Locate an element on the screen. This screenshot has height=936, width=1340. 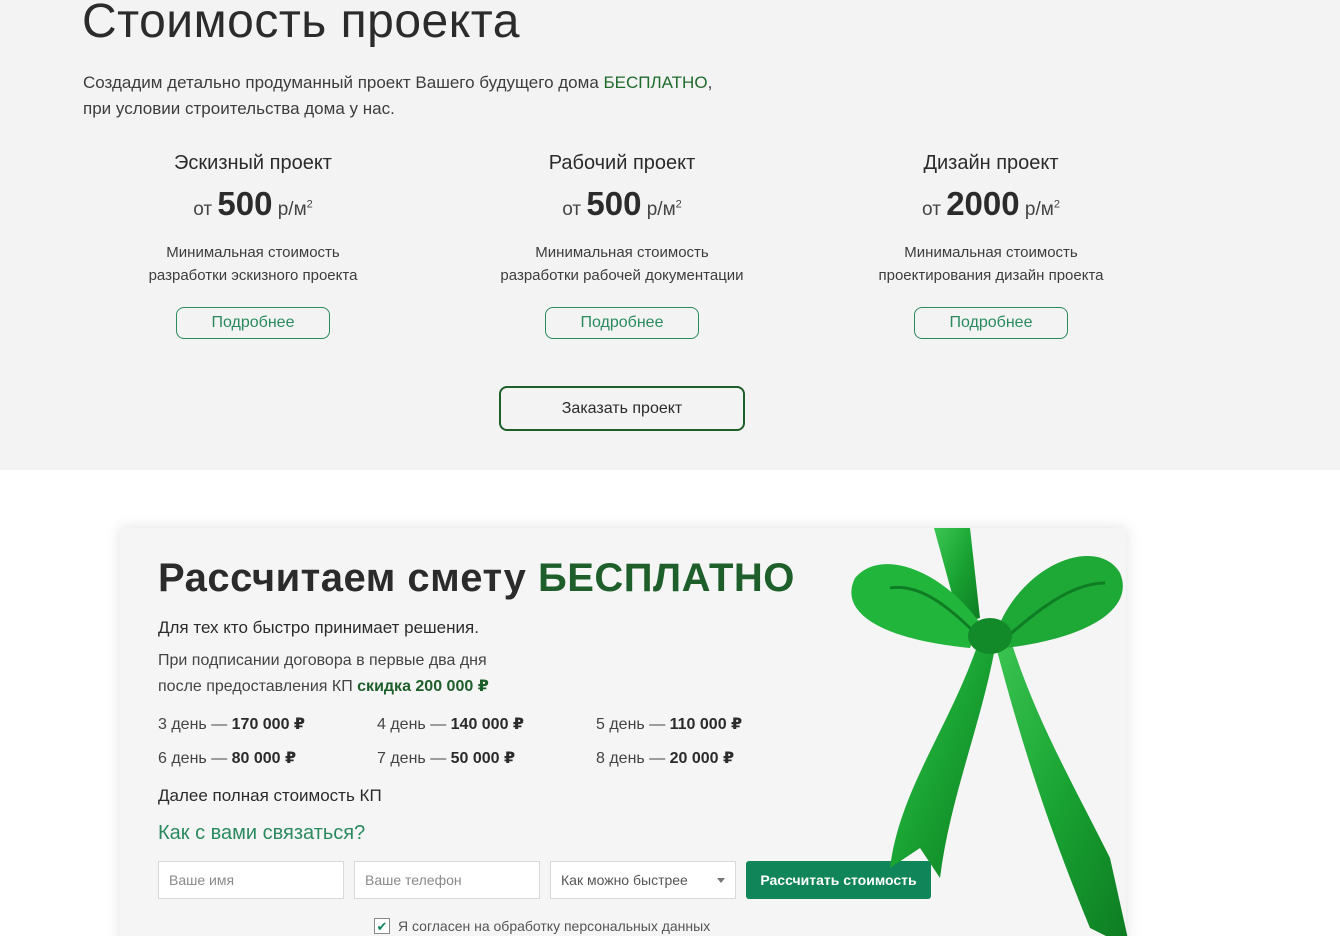
day-label: 8 день — is located at coordinates (633, 758).